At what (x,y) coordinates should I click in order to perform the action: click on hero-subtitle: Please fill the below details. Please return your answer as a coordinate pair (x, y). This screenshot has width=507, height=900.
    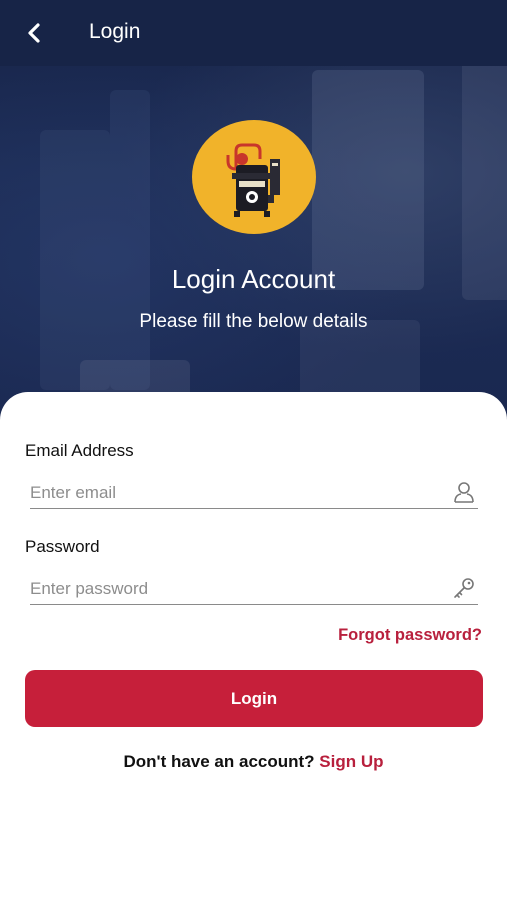
    Looking at the image, I should click on (253, 321).